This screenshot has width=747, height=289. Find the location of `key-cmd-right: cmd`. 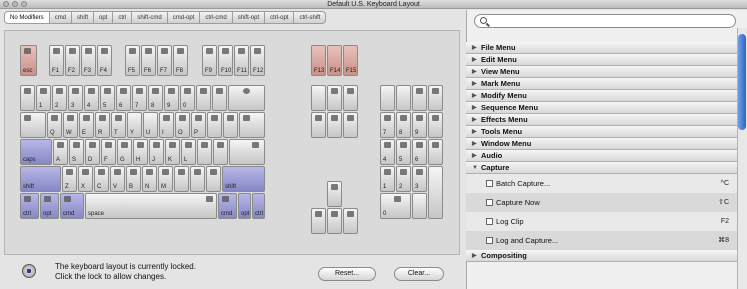

key-cmd-right: cmd is located at coordinates (227, 206).